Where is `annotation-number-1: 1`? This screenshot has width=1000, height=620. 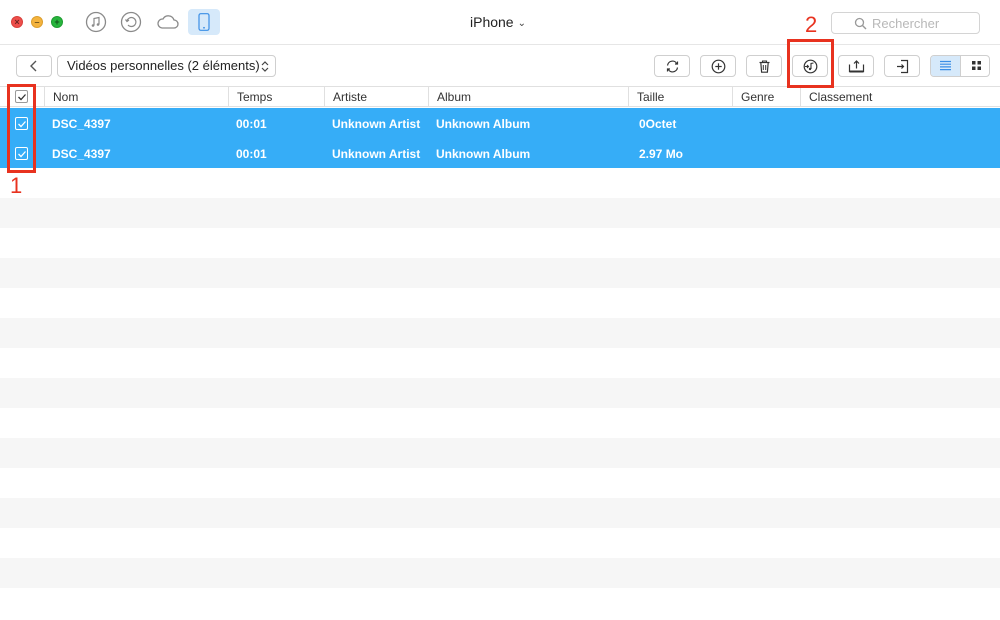 annotation-number-1: 1 is located at coordinates (16, 185).